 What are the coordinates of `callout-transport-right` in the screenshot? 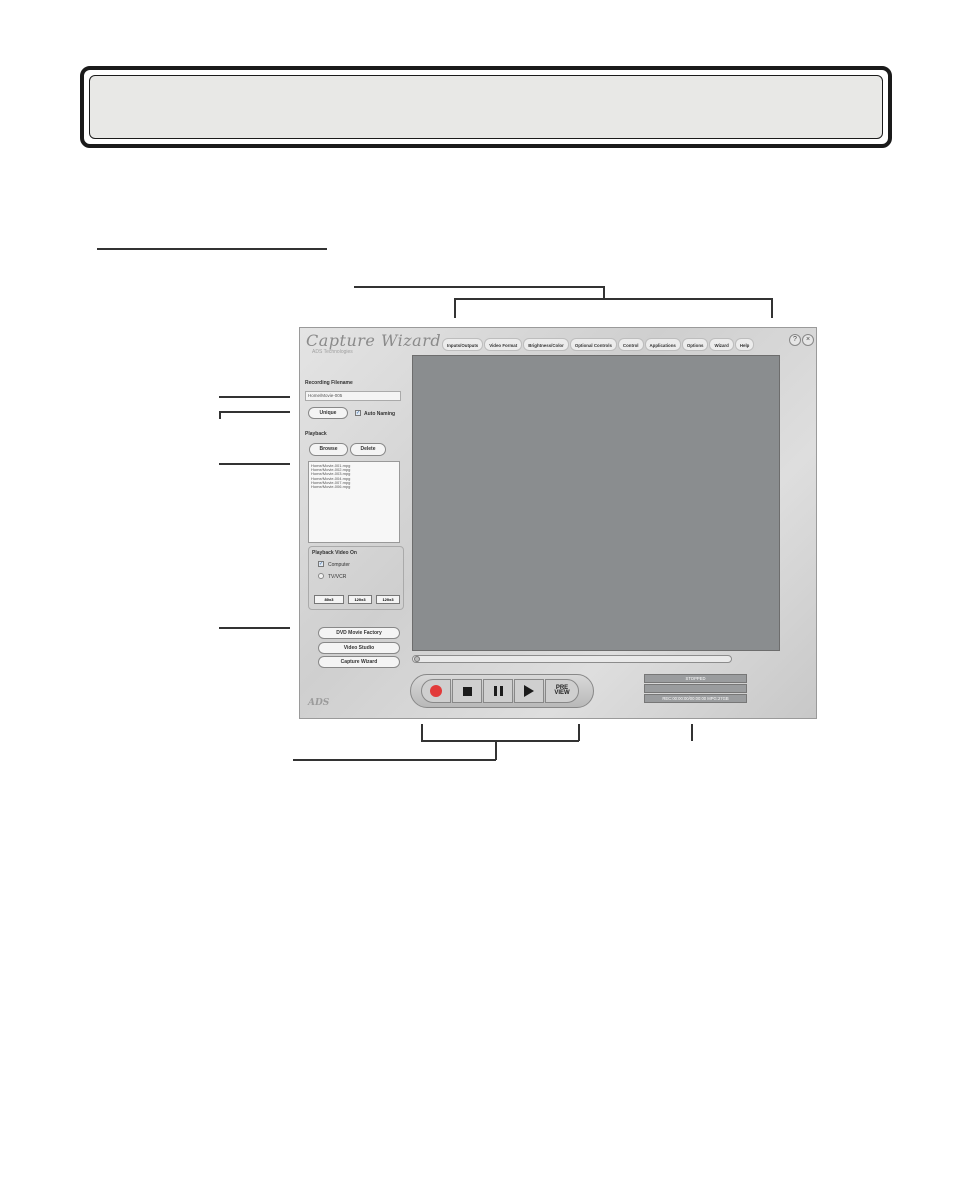 It's located at (579, 732).